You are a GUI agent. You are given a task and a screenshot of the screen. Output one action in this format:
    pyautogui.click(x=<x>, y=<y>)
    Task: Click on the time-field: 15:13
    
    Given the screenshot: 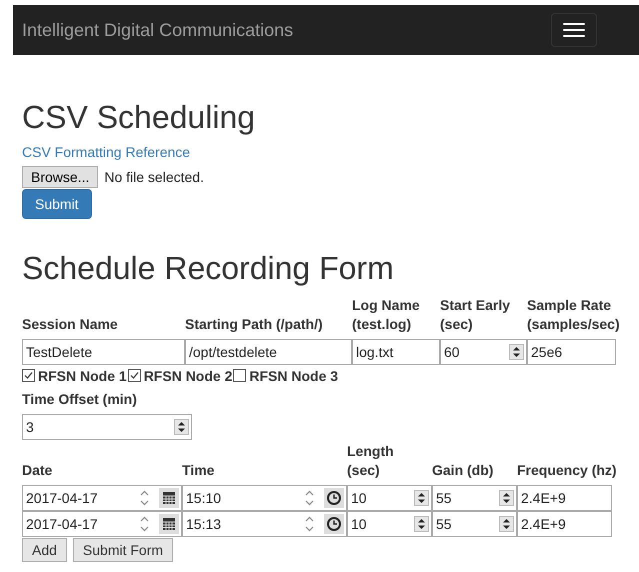 What is the action you would take?
    pyautogui.click(x=264, y=523)
    